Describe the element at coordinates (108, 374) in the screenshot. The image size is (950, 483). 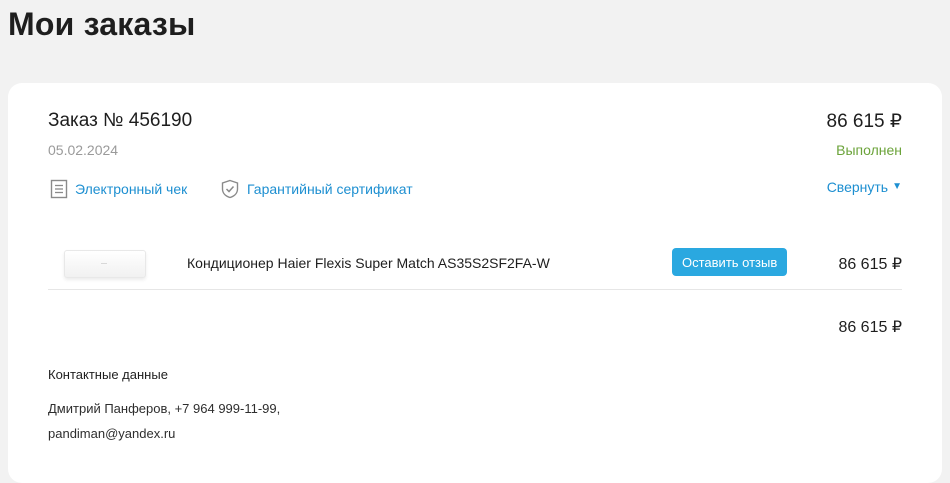
I see `contacts-title: Контактные данные` at that location.